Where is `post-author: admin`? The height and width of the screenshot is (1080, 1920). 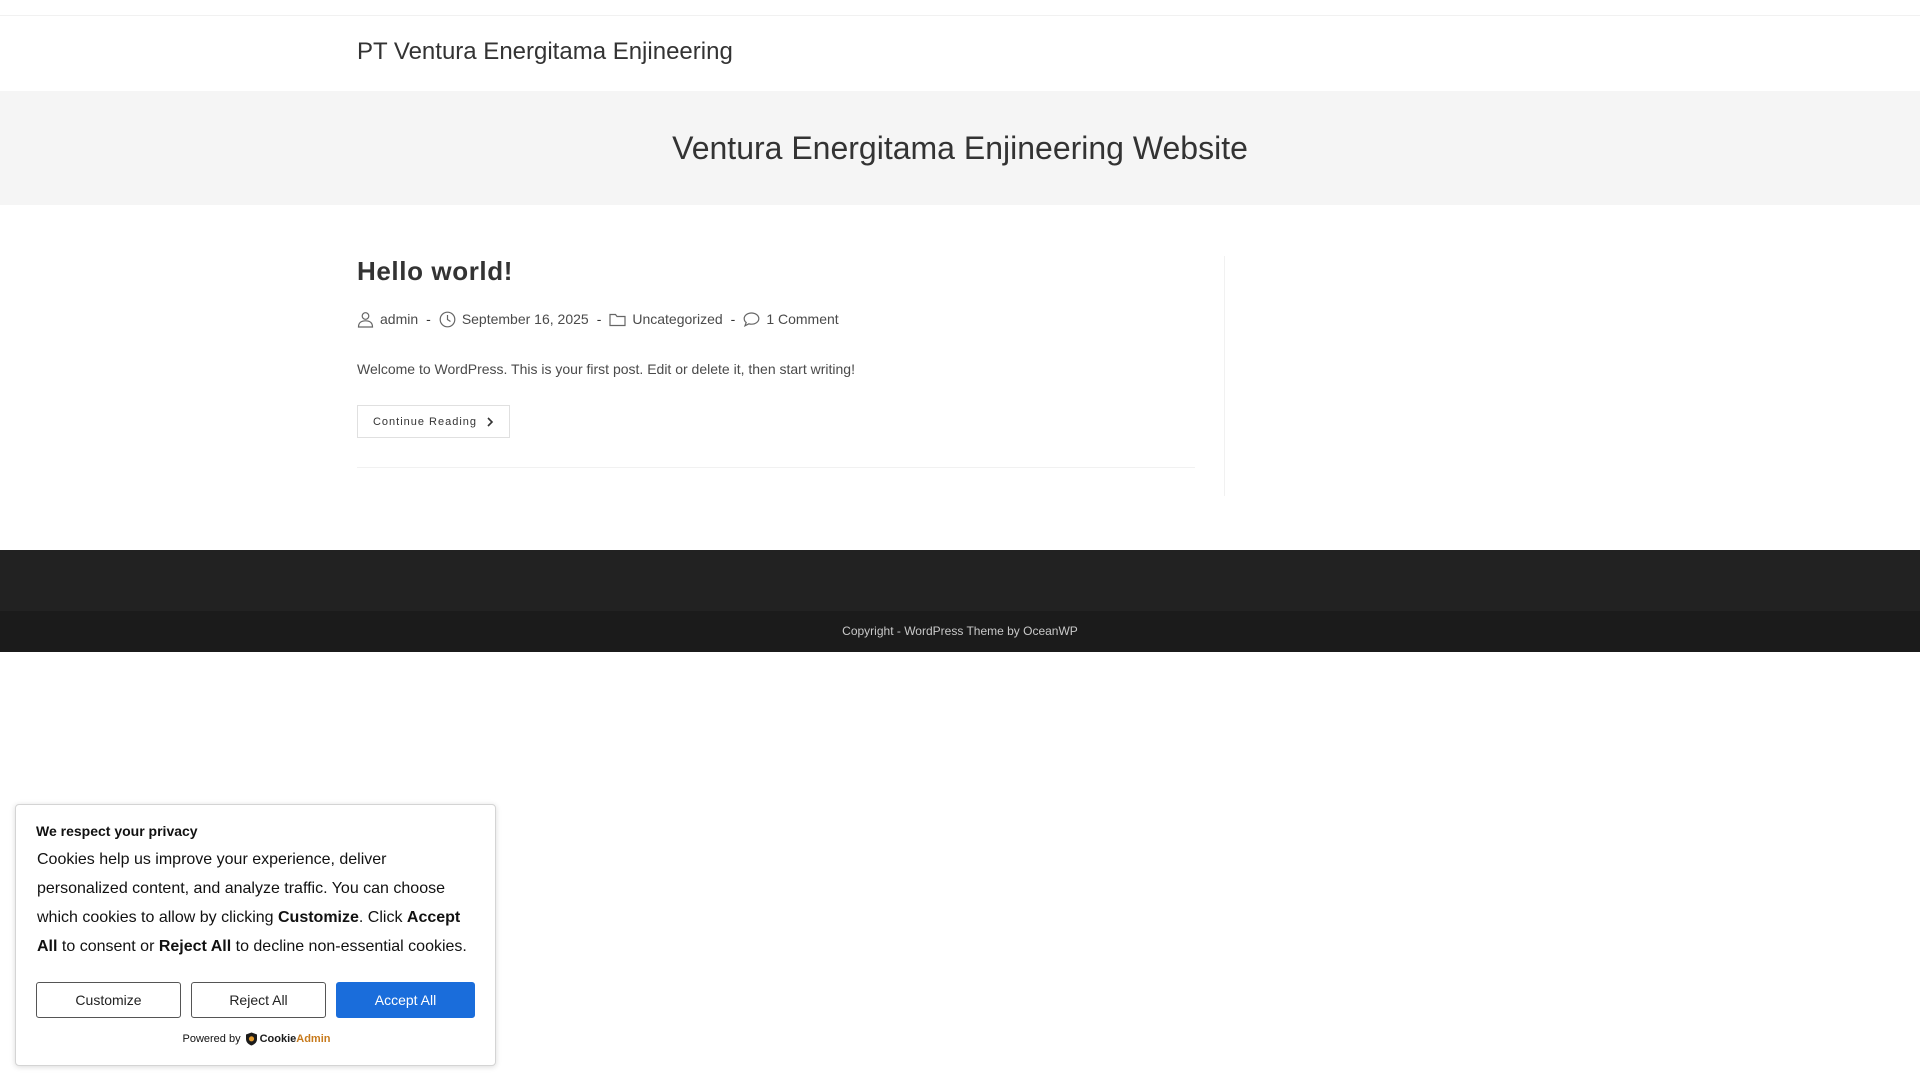
post-author: admin is located at coordinates (387, 319).